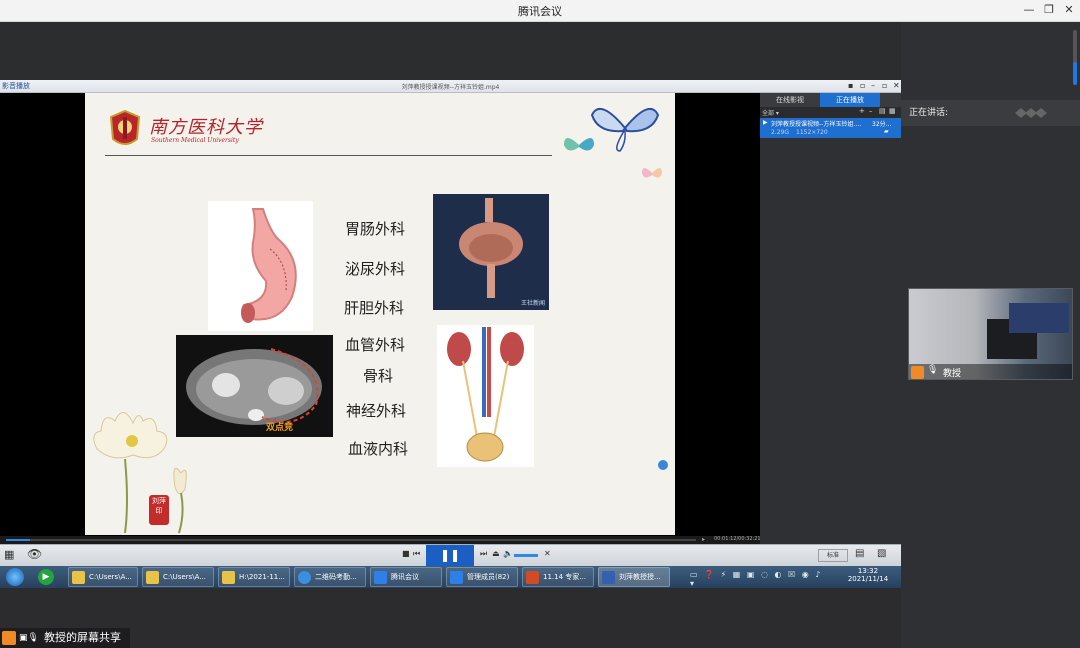 The width and height of the screenshot is (1080, 648). What do you see at coordinates (990, 334) in the screenshot?
I see `participant-video-tile: 🎙 教授` at bounding box center [990, 334].